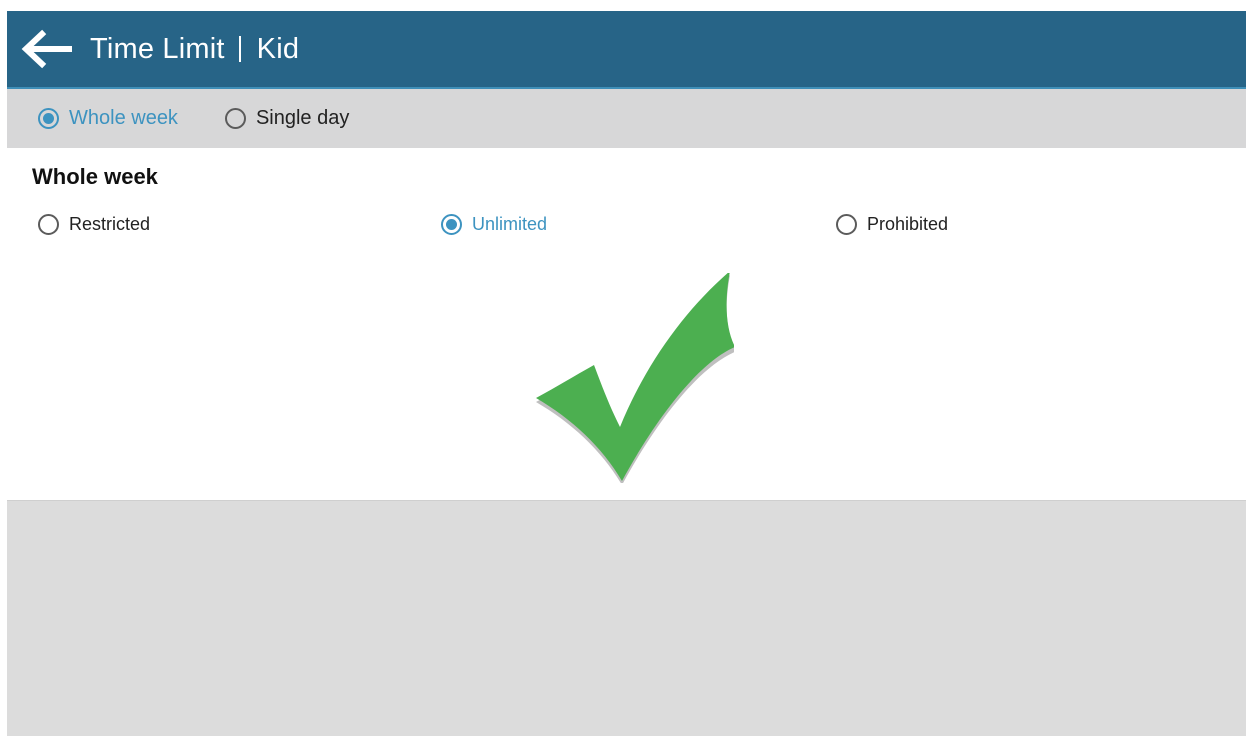 Image resolution: width=1246 pixels, height=736 pixels. Describe the element at coordinates (302, 118) in the screenshot. I see `mode-single-day-label: Single day` at that location.